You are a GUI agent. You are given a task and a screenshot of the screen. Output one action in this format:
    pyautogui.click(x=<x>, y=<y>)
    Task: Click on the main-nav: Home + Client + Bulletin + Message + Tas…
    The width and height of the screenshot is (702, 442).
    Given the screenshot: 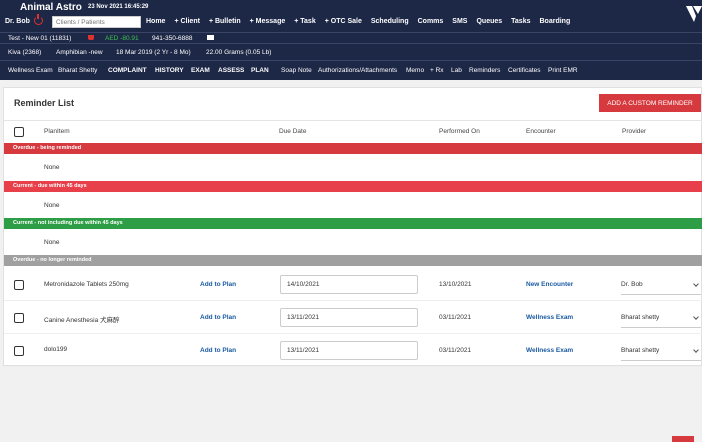 What is the action you would take?
    pyautogui.click(x=358, y=21)
    